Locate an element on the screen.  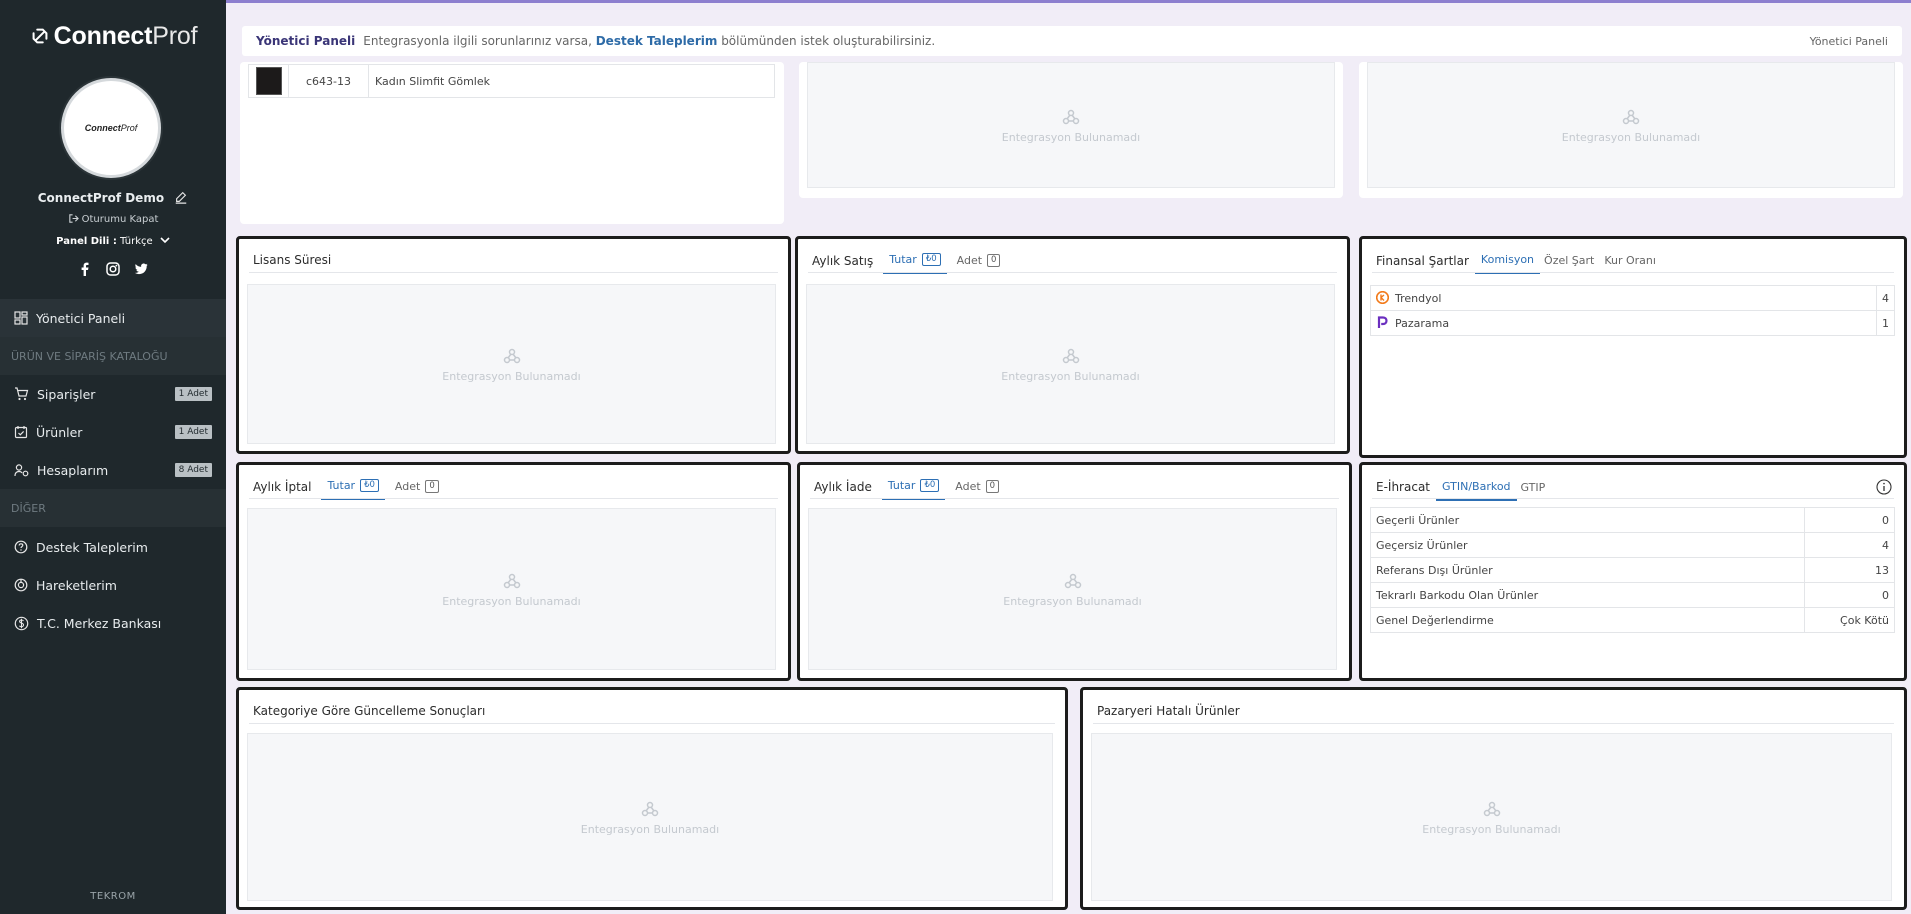
dashboard-icon is located at coordinates (21, 318).